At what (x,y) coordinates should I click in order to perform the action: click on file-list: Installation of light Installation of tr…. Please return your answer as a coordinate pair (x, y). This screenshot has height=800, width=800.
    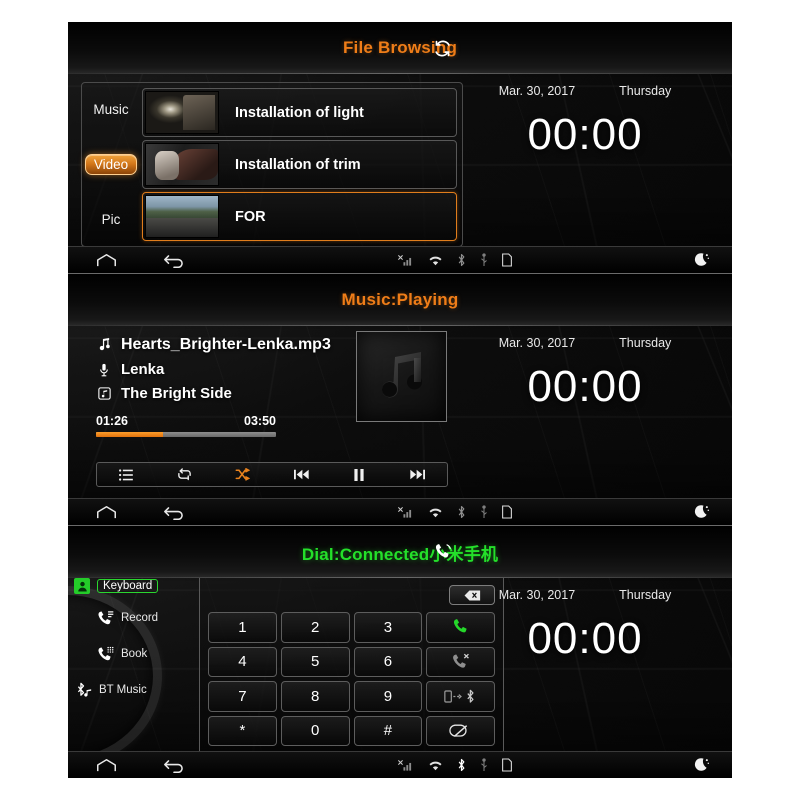
    Looking at the image, I should click on (299, 164).